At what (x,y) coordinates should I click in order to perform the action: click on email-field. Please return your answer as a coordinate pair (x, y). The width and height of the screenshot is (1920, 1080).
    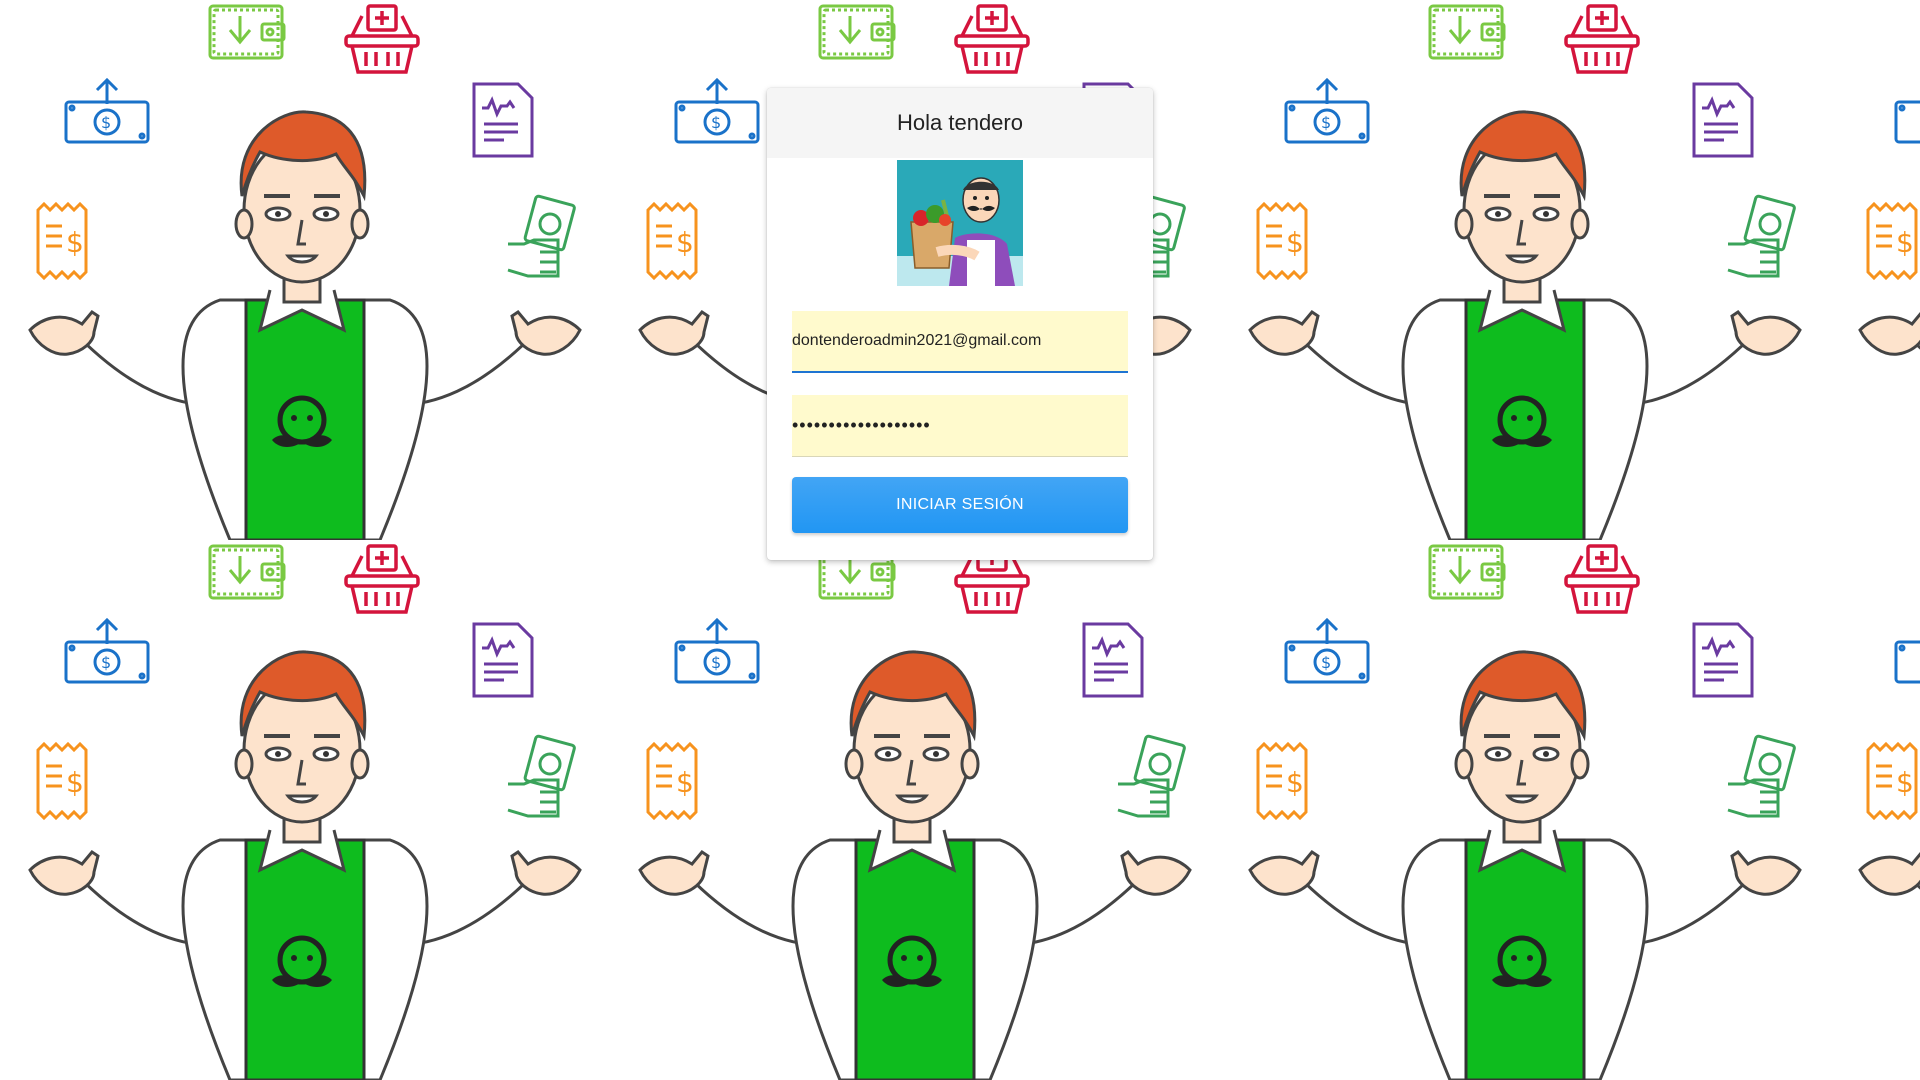
    Looking at the image, I should click on (960, 341).